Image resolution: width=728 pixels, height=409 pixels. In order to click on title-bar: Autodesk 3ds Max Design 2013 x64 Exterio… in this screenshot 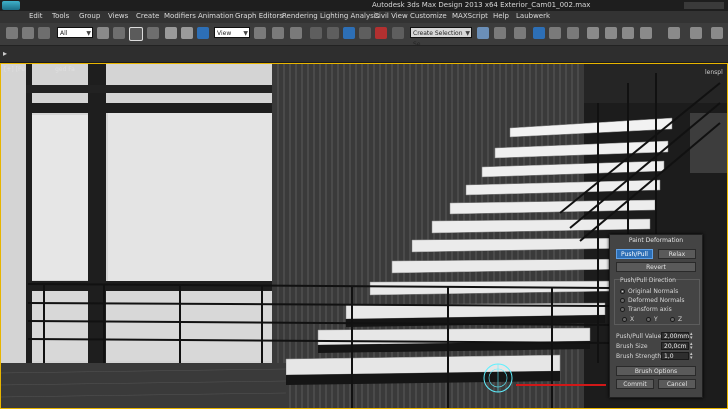, I will do `click(364, 5)`.